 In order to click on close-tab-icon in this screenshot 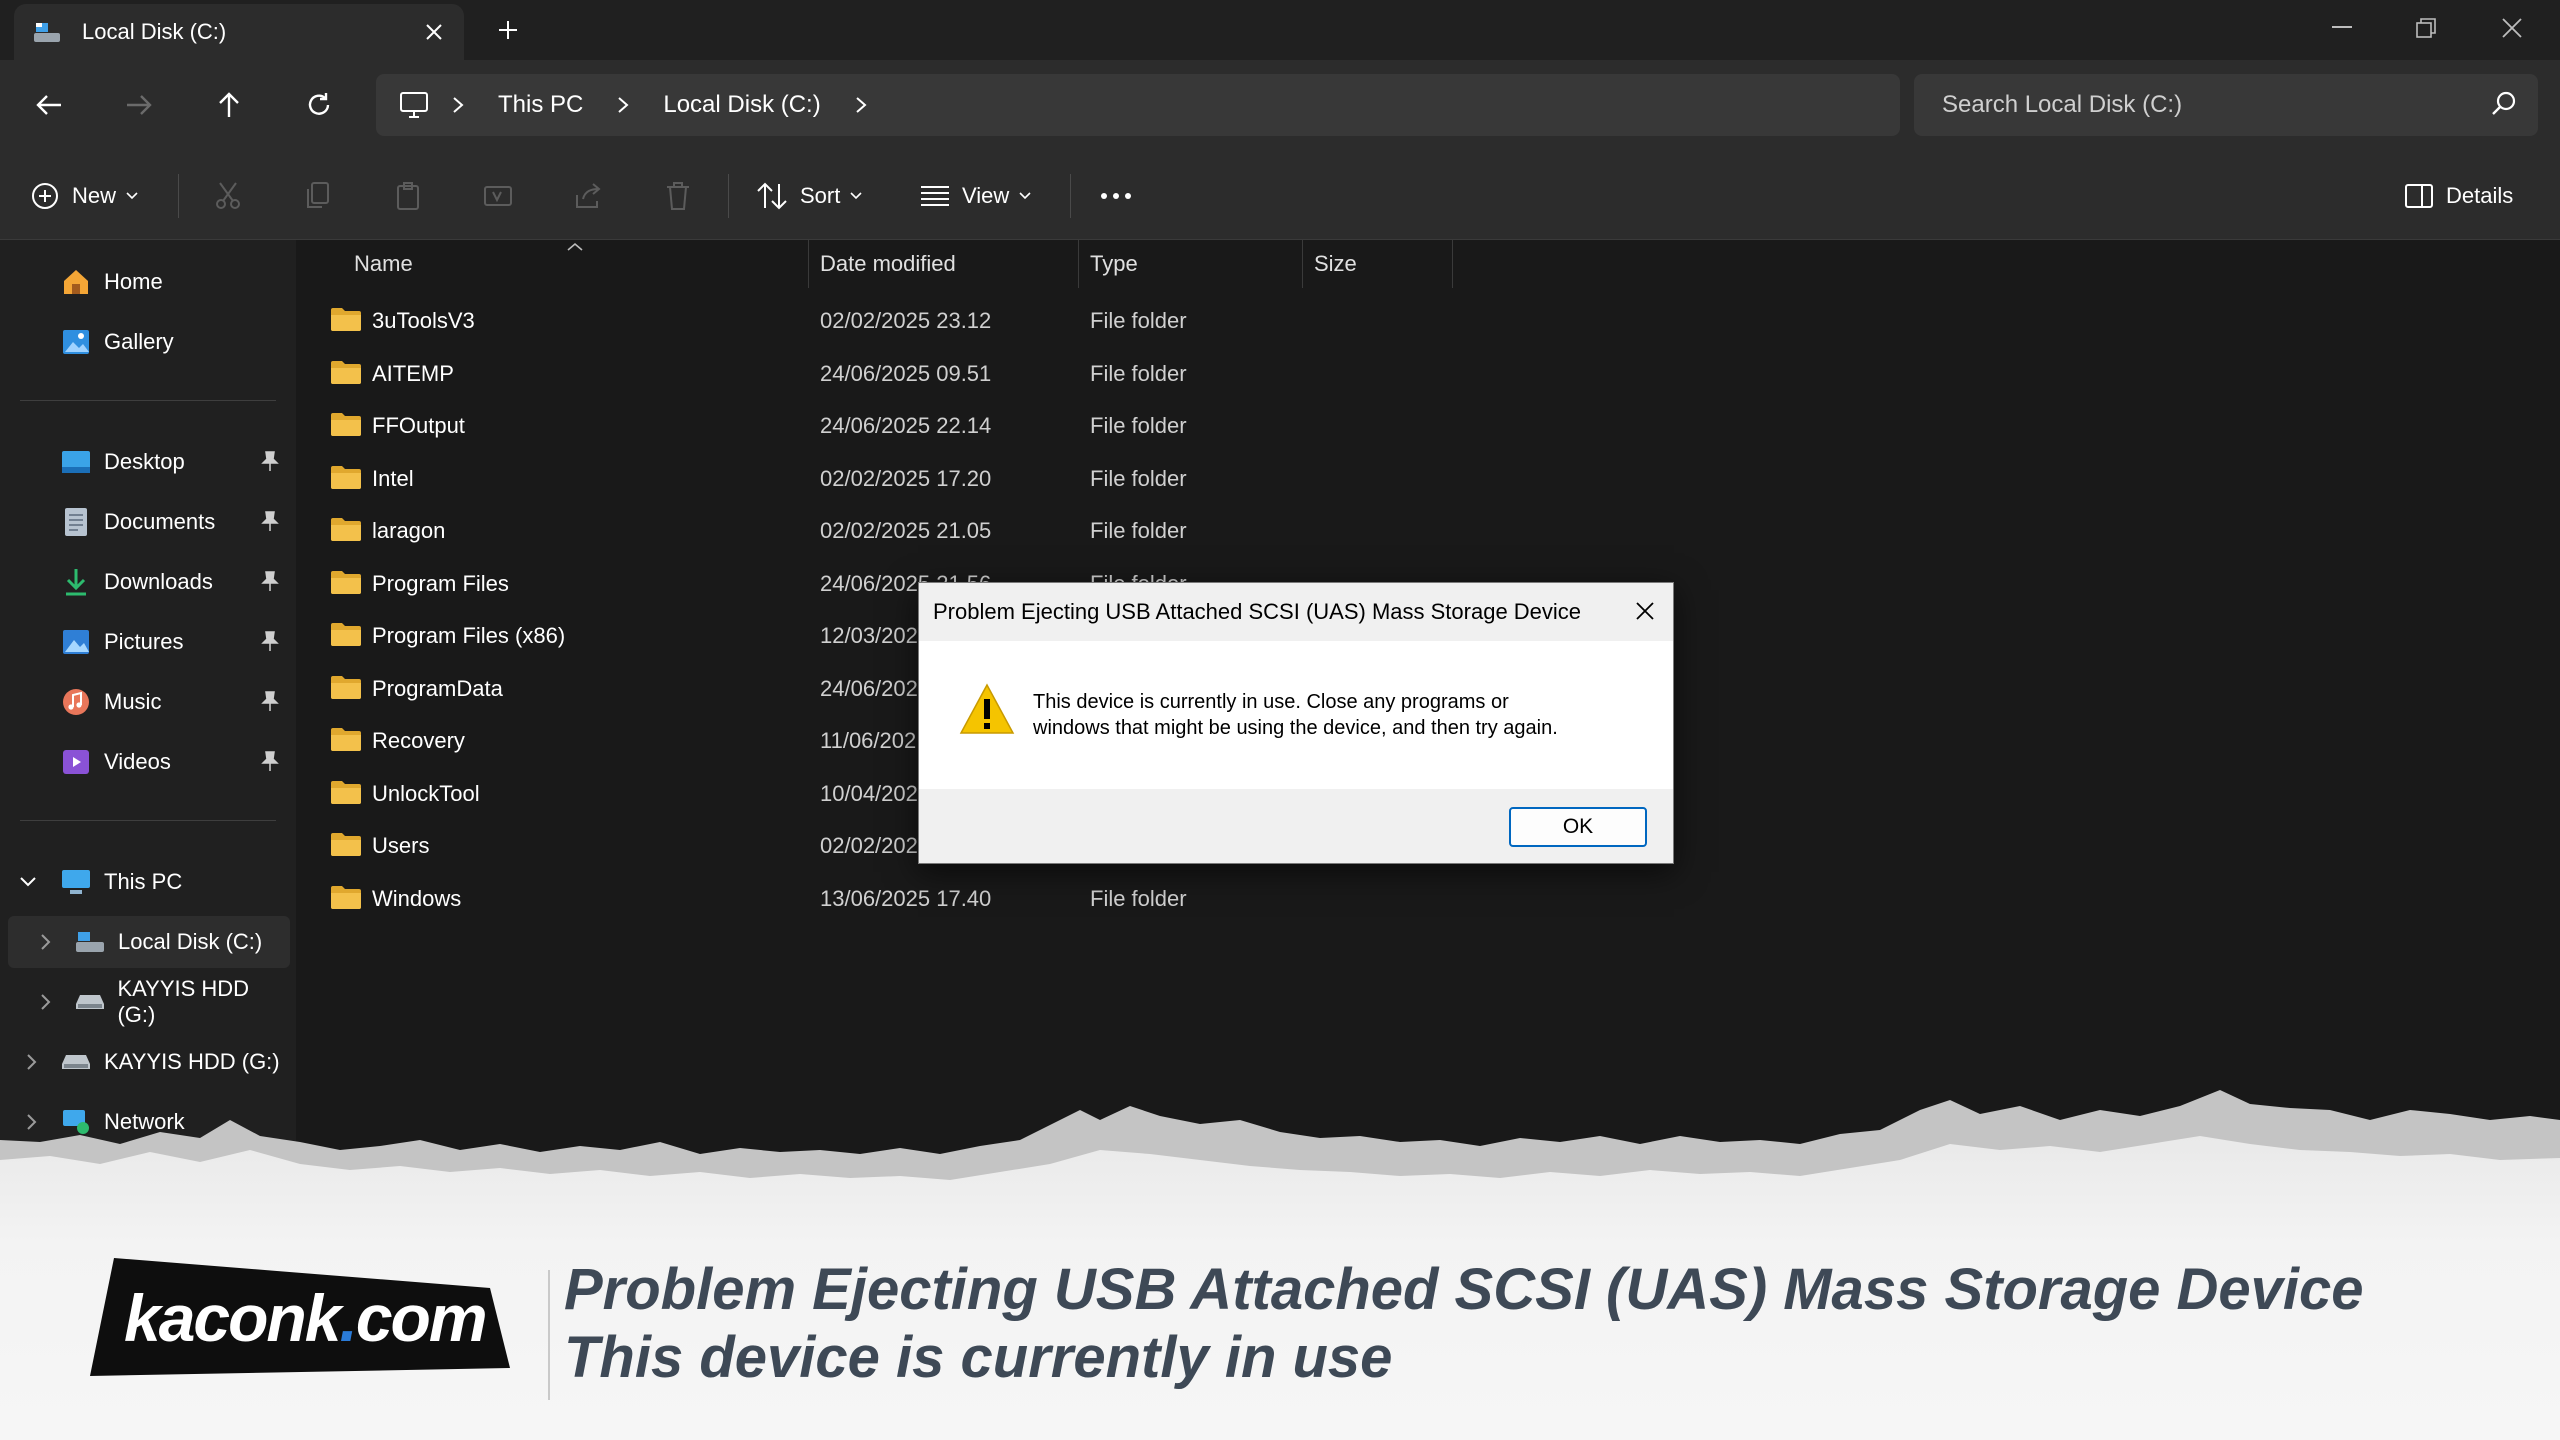, I will do `click(434, 32)`.